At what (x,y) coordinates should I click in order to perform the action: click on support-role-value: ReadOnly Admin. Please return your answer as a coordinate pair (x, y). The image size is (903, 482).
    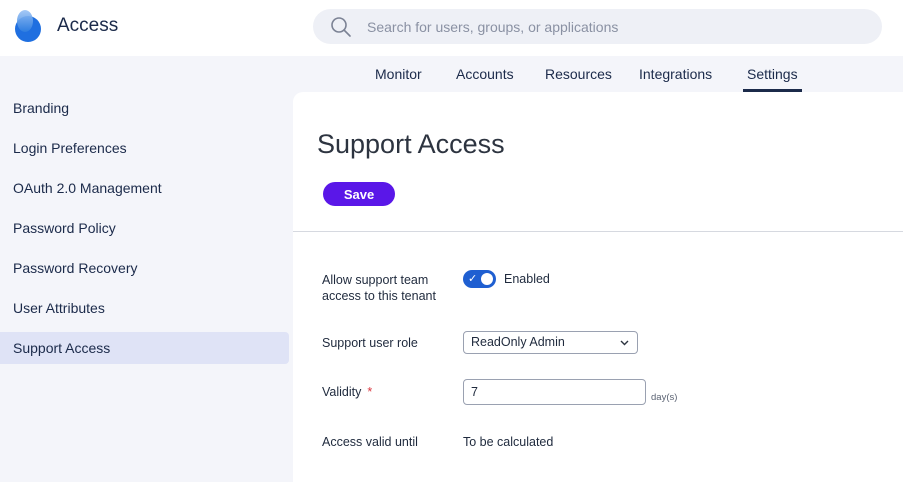
    Looking at the image, I should click on (518, 342).